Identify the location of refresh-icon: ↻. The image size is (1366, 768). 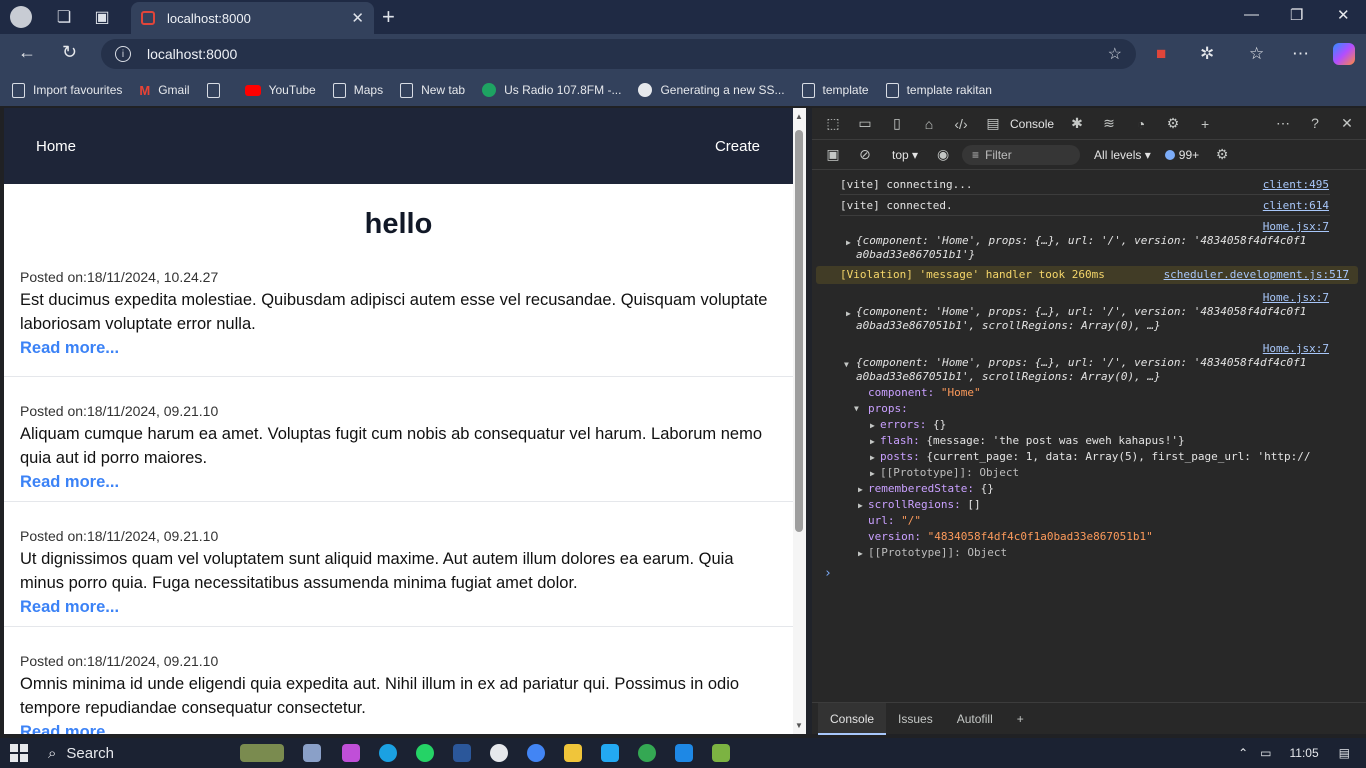
(69, 52).